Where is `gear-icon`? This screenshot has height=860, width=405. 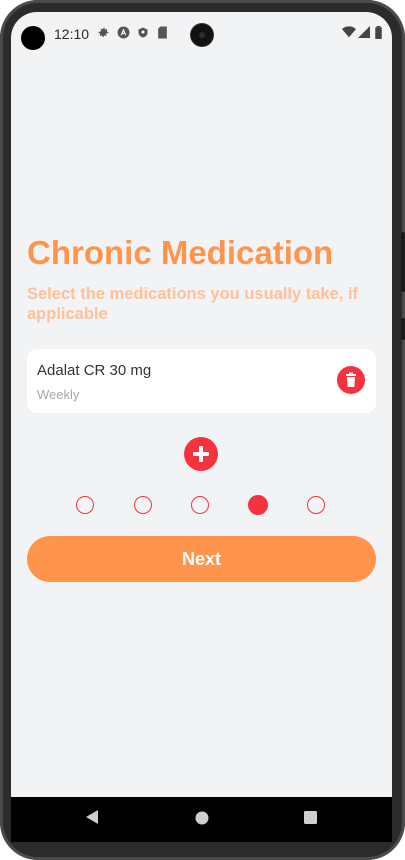 gear-icon is located at coordinates (103, 34).